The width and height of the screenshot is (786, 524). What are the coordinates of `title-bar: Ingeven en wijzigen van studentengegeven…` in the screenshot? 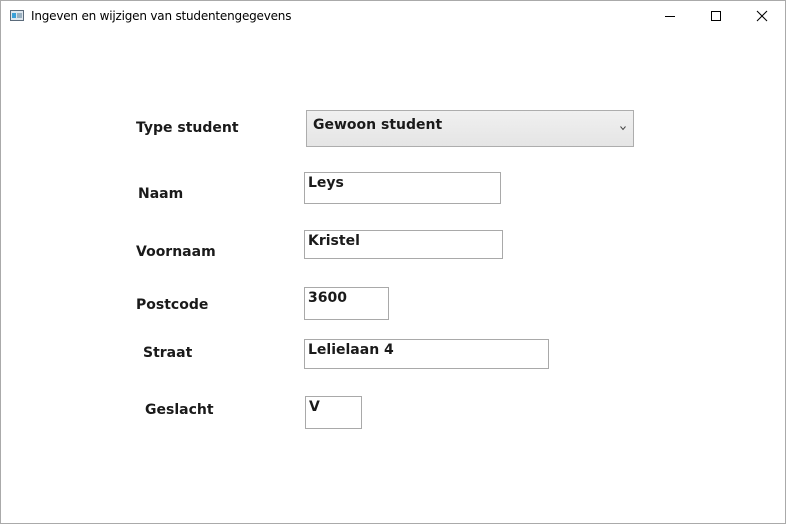 It's located at (393, 16).